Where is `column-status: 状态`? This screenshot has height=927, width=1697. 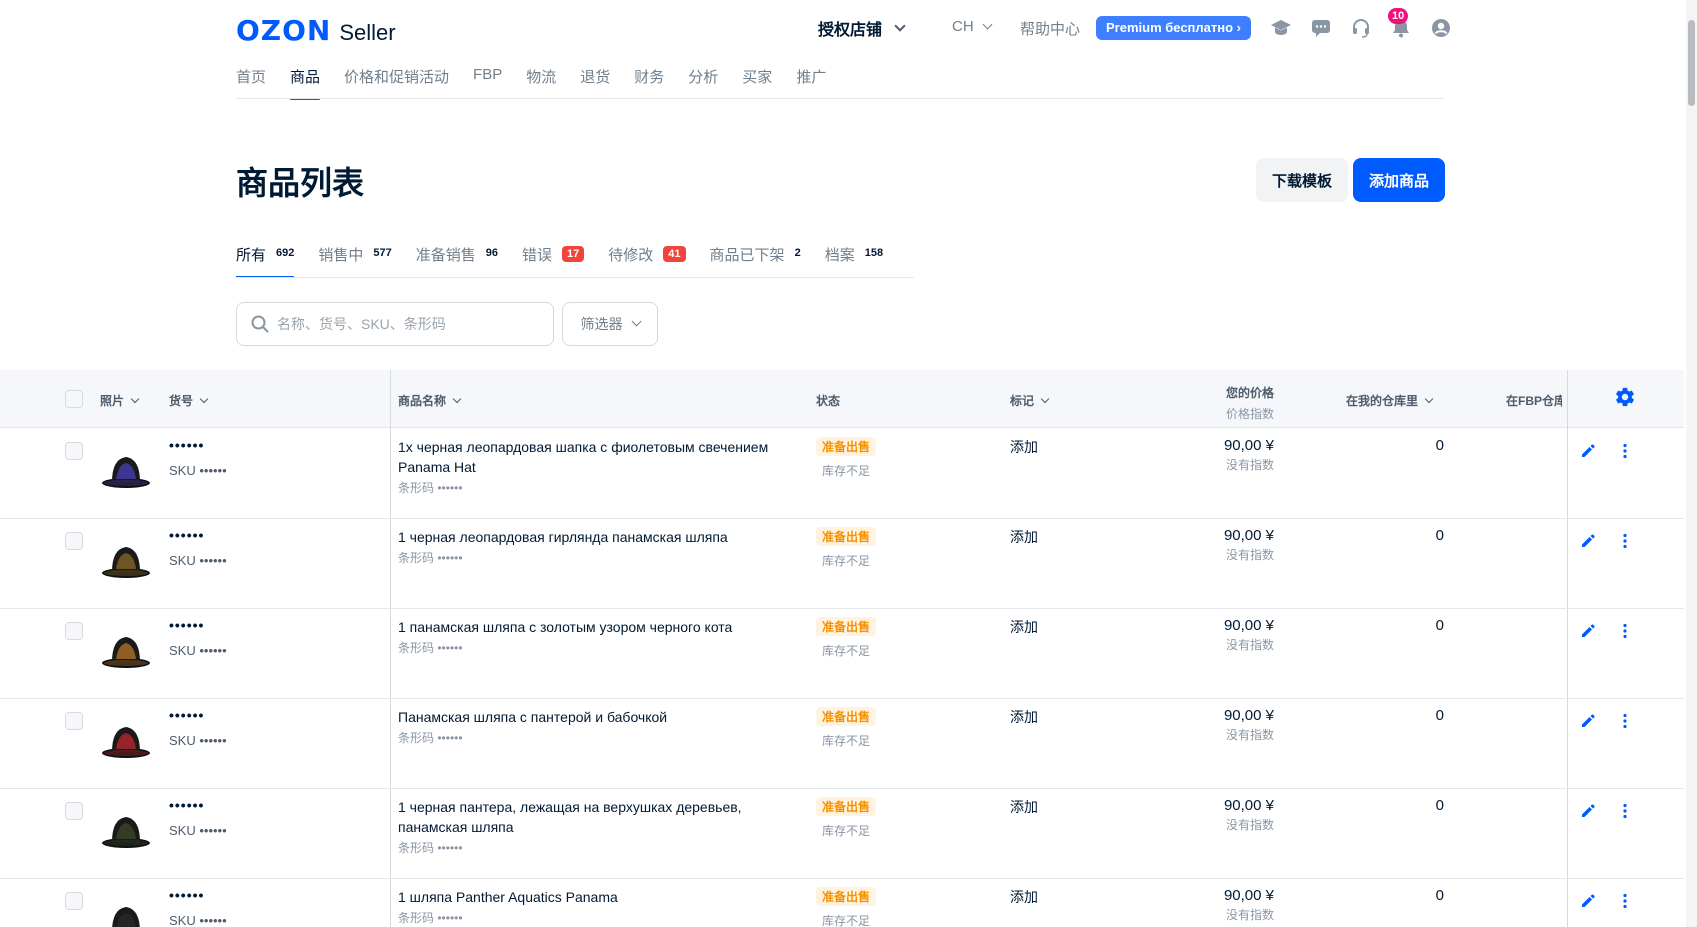
column-status: 状态 is located at coordinates (828, 401).